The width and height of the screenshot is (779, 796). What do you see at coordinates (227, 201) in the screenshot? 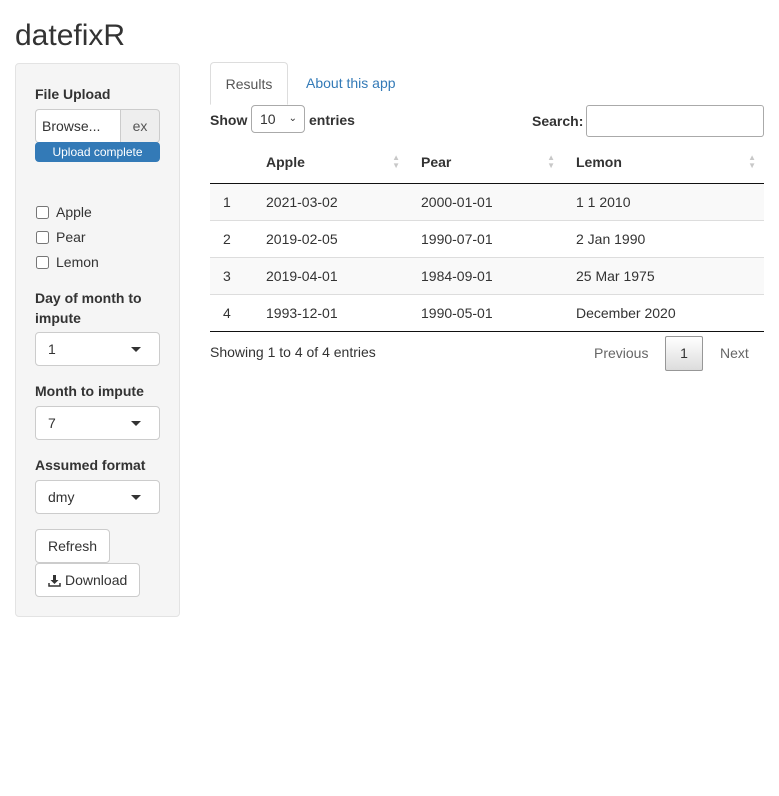
I see `table-cell: 1` at bounding box center [227, 201].